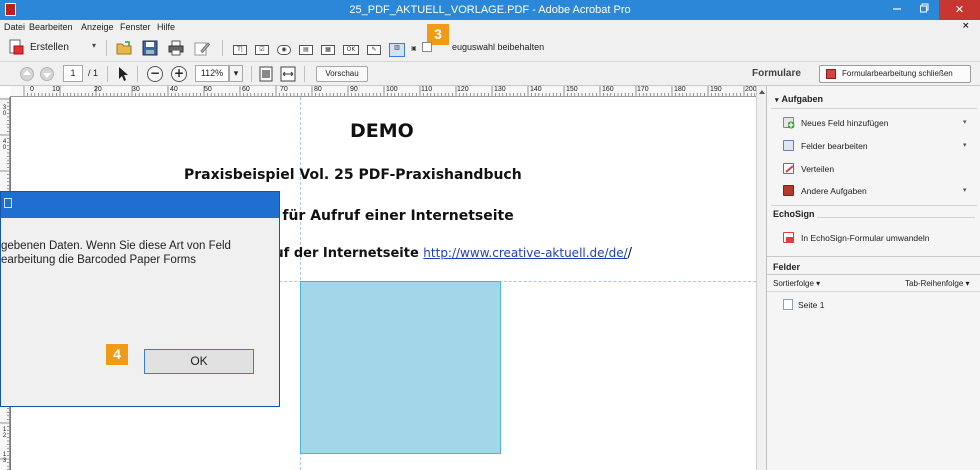  What do you see at coordinates (354, 89) in the screenshot?
I see `ruler-label: 90` at bounding box center [354, 89].